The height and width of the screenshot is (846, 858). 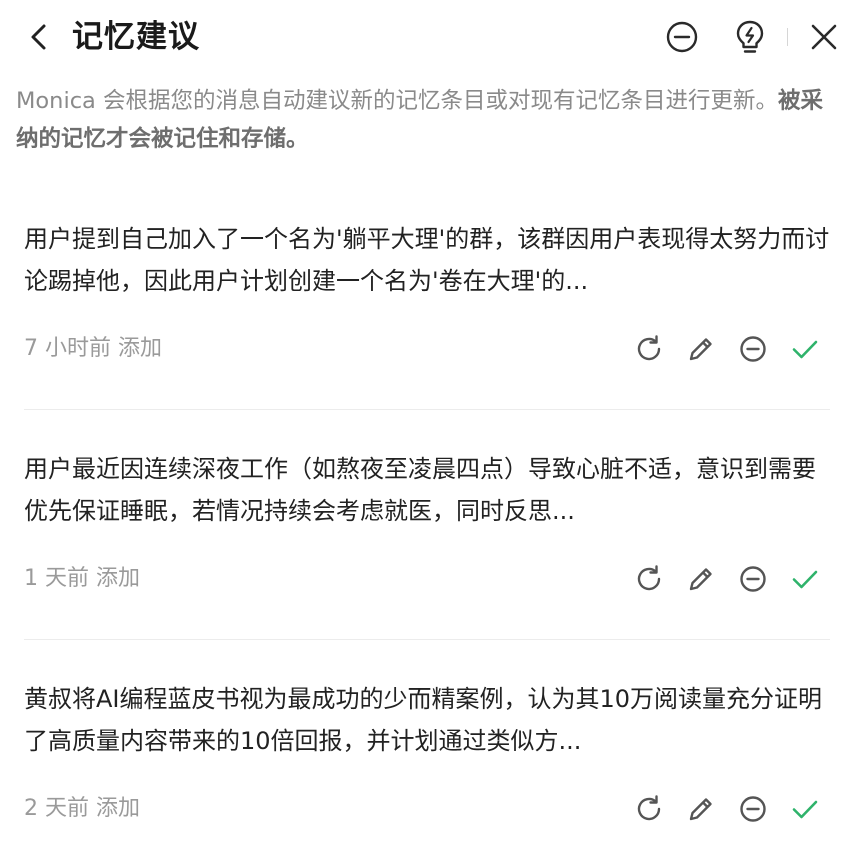 What do you see at coordinates (82, 808) in the screenshot?
I see `memory-timestamp: 2 天前 添加` at bounding box center [82, 808].